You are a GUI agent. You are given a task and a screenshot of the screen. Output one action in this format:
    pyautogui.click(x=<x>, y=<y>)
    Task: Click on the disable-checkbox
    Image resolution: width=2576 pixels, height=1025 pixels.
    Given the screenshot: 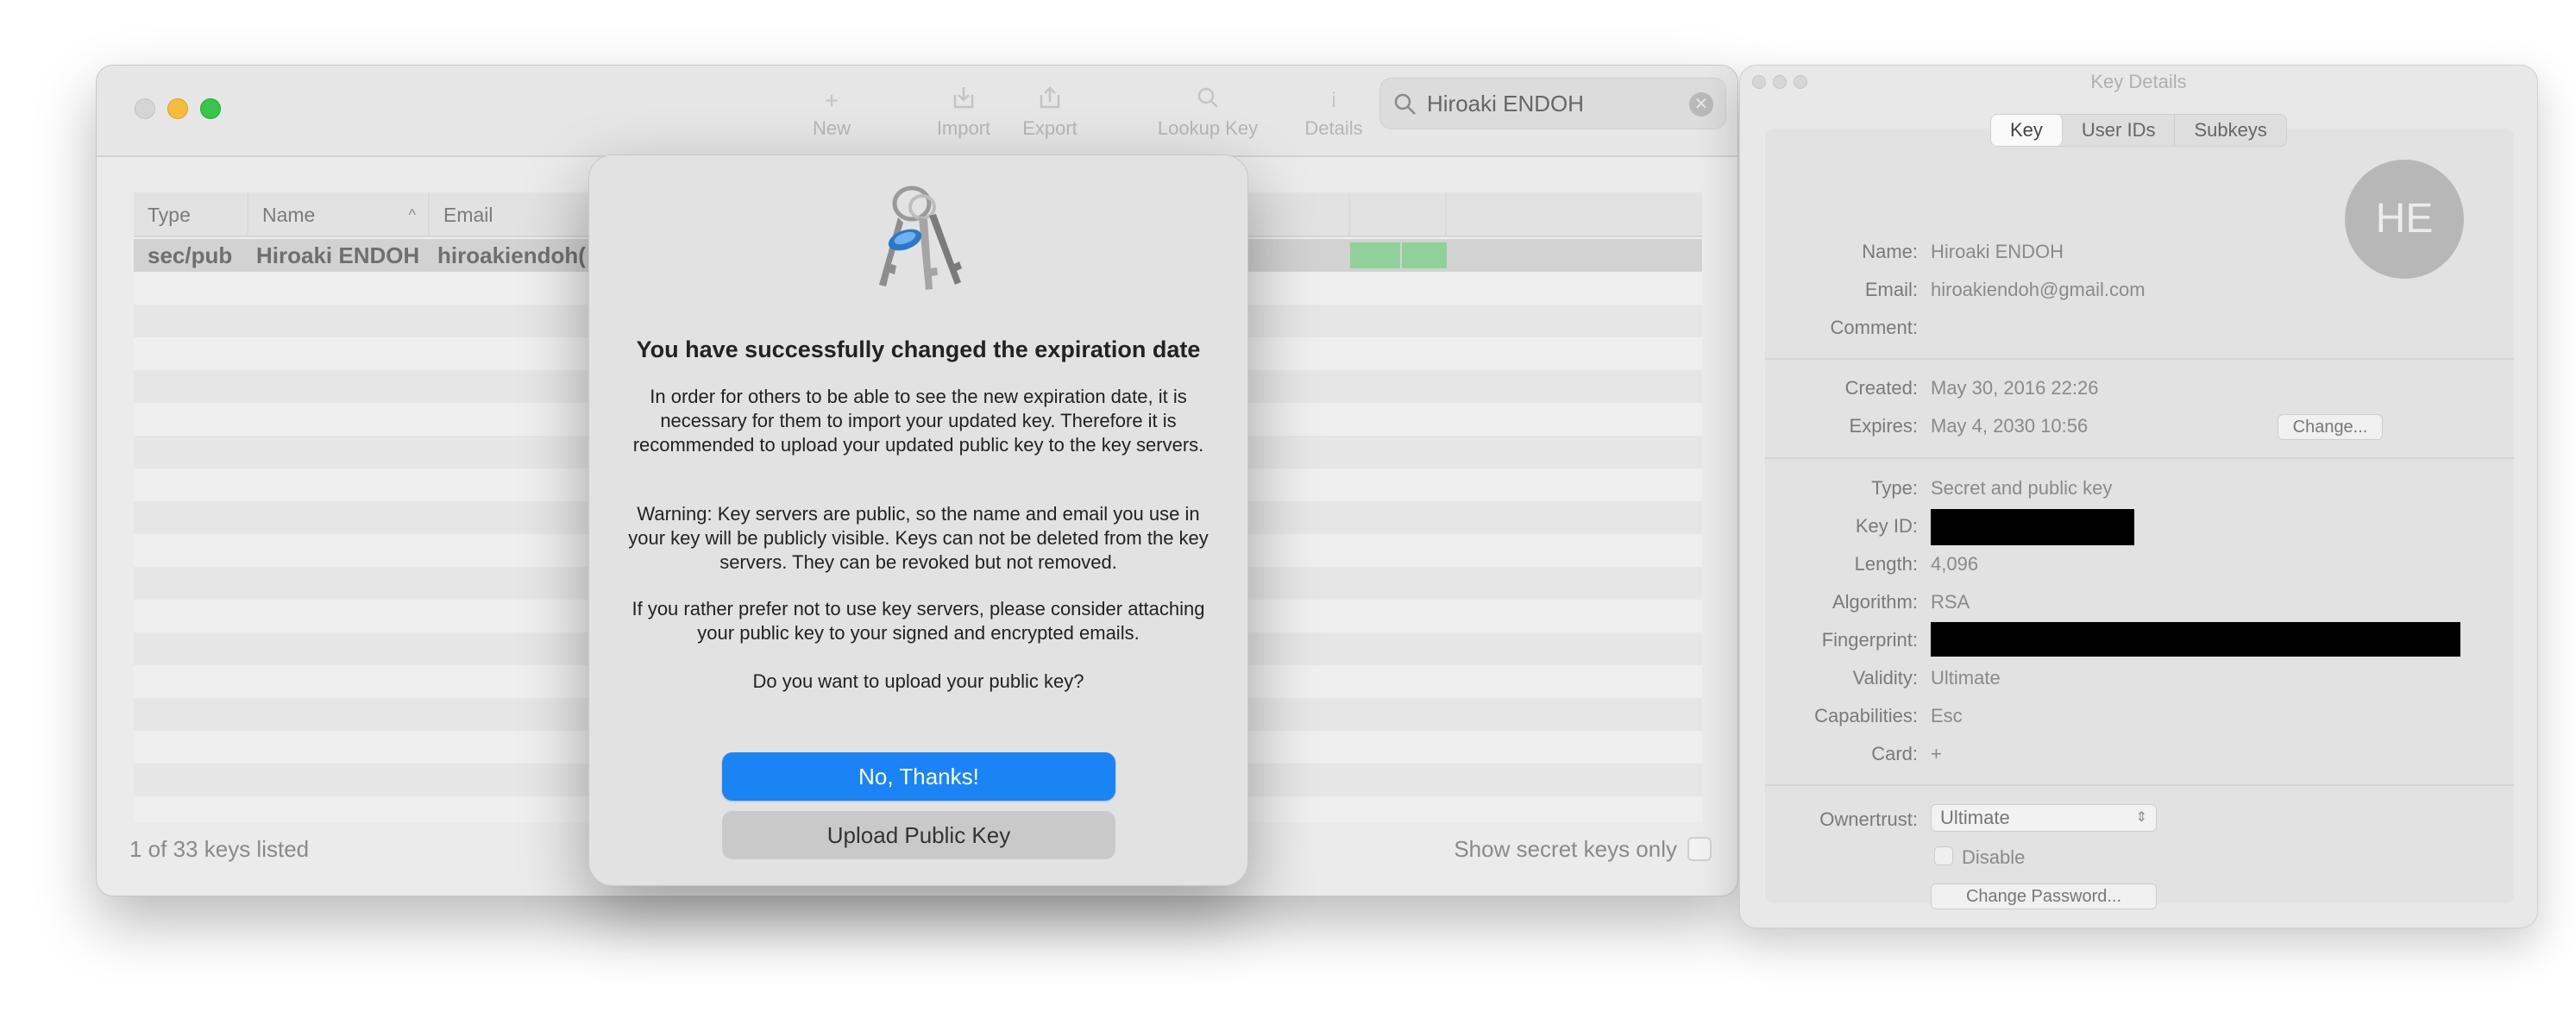 What is the action you would take?
    pyautogui.click(x=1943, y=855)
    